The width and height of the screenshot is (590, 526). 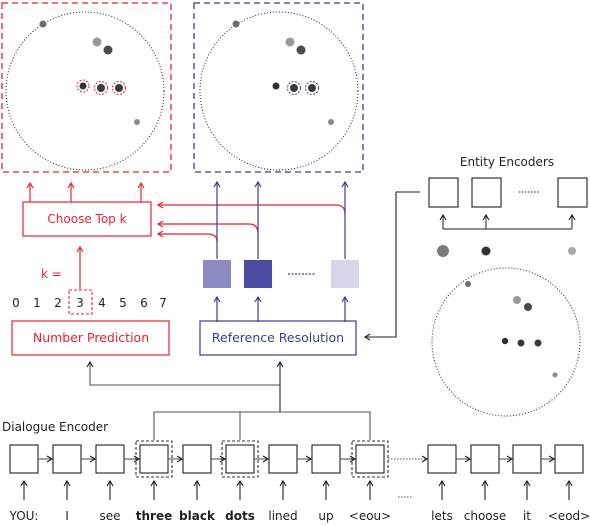 What do you see at coordinates (58, 303) in the screenshot?
I see `number-option: 2` at bounding box center [58, 303].